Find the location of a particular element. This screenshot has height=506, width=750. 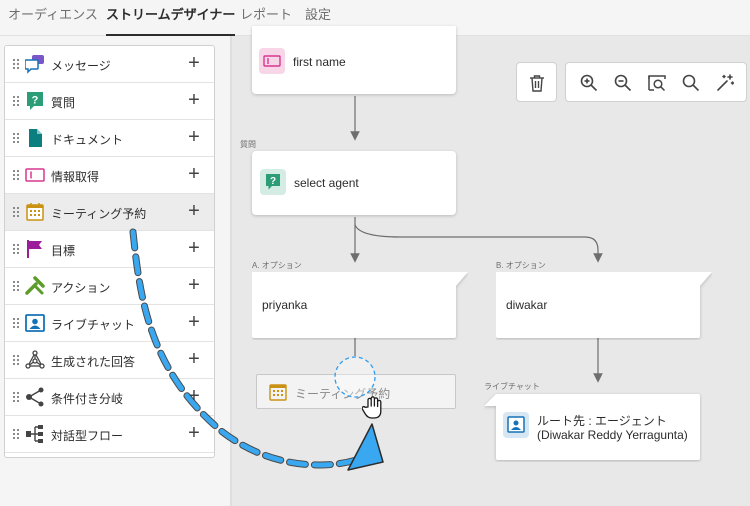

zoom-in-button is located at coordinates (588, 82).